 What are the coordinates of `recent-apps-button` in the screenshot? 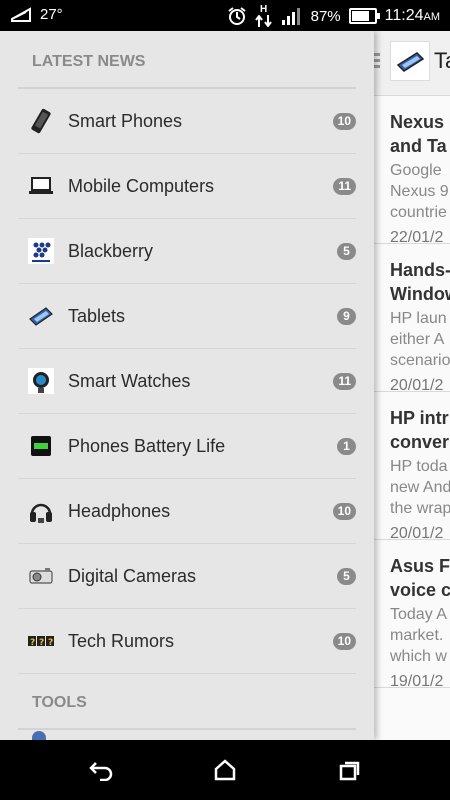 It's located at (350, 770).